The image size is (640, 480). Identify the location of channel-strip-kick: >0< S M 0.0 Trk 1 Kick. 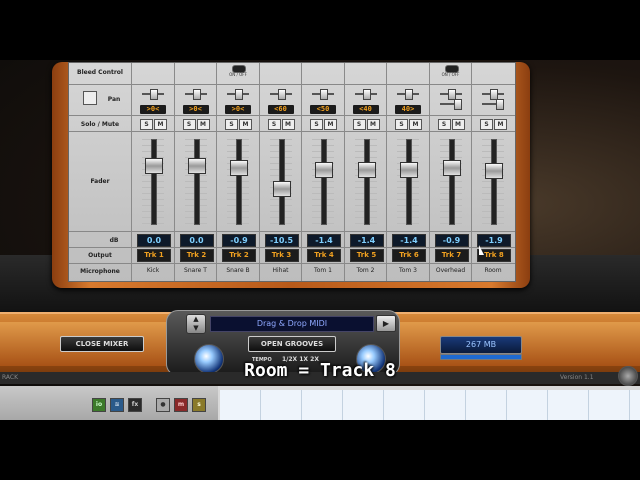
(152, 172).